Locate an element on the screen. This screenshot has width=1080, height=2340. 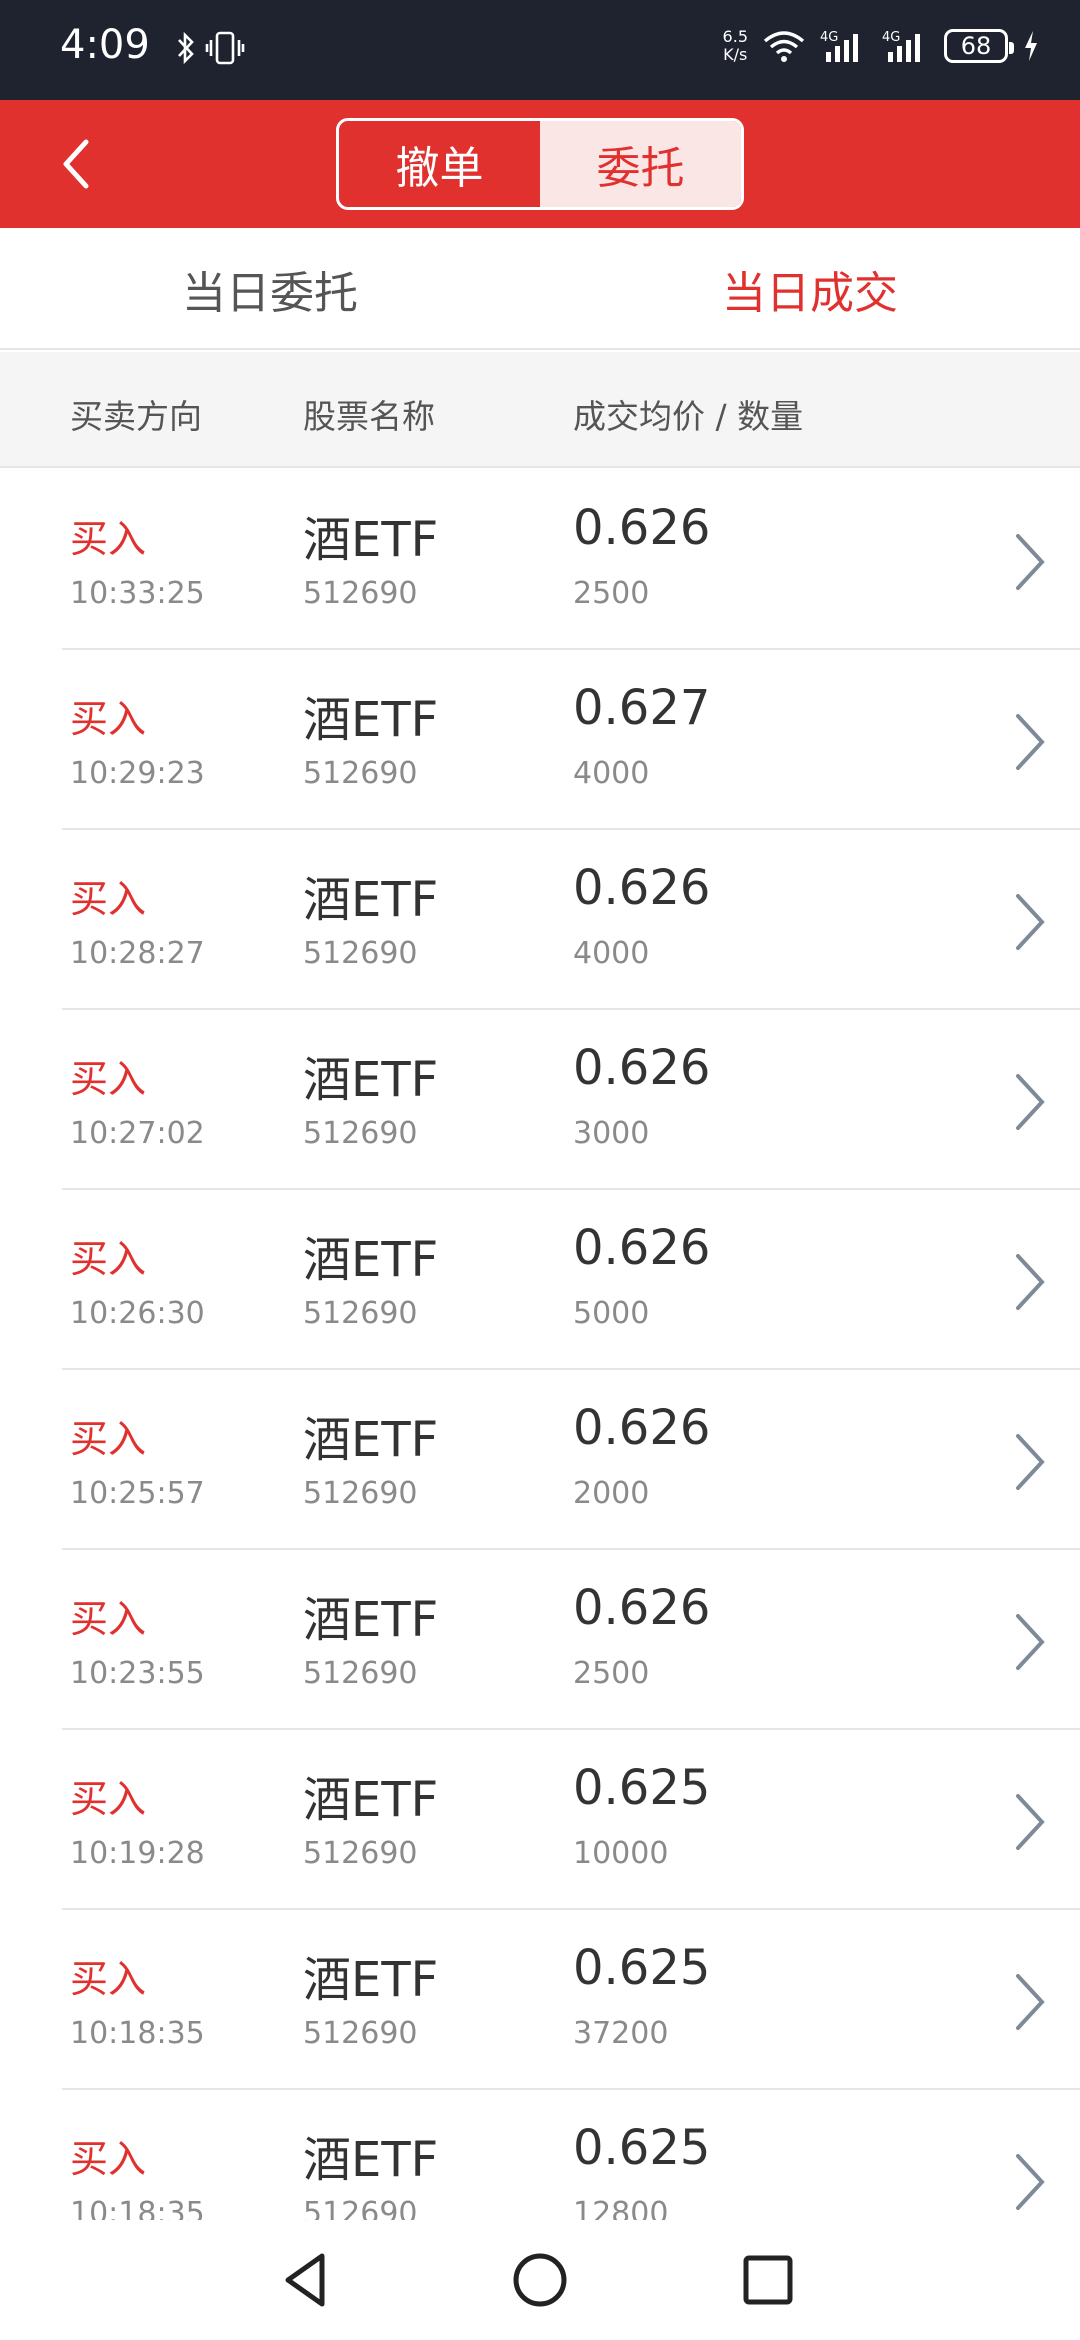
table-row: 买入 10:18:35 酒ETF 512690 0.625 37200 is located at coordinates (540, 2000).